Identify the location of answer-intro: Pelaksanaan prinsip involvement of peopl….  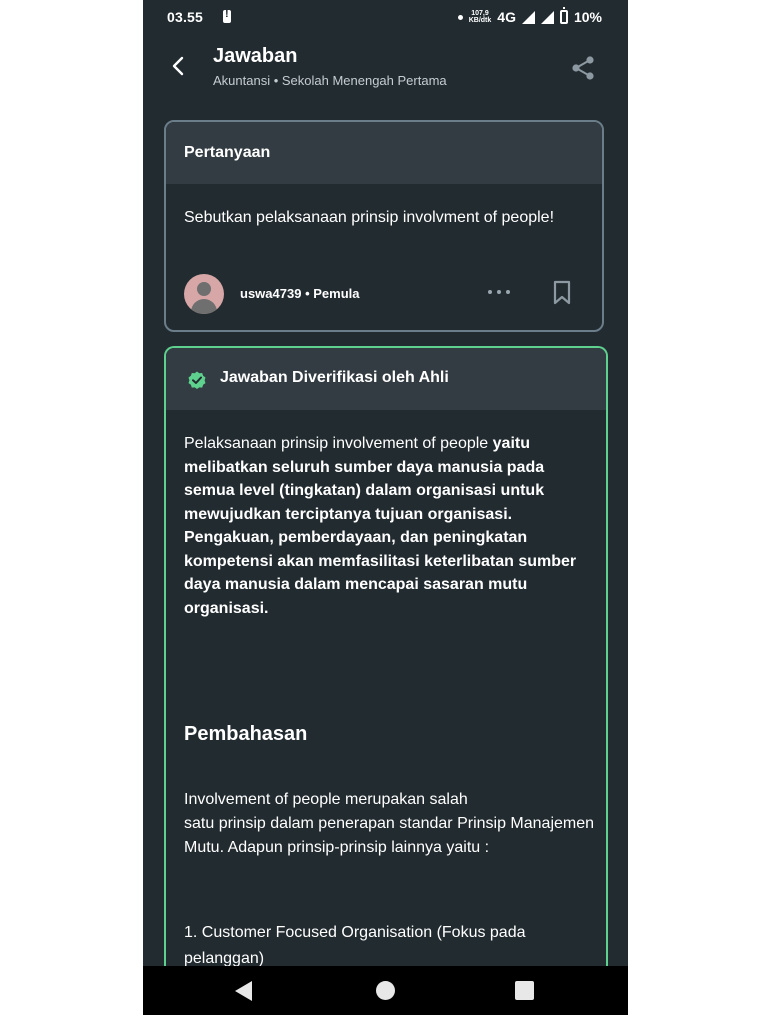
(336, 443).